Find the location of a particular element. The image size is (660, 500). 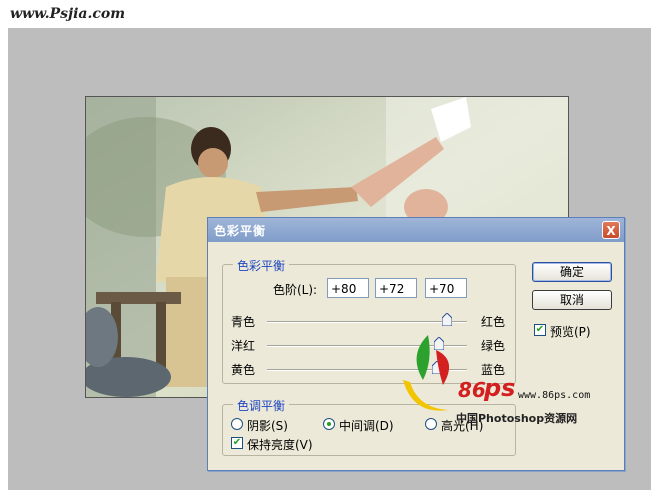

logo-caption-text: 中国Photoshop资源网 is located at coordinates (517, 418).